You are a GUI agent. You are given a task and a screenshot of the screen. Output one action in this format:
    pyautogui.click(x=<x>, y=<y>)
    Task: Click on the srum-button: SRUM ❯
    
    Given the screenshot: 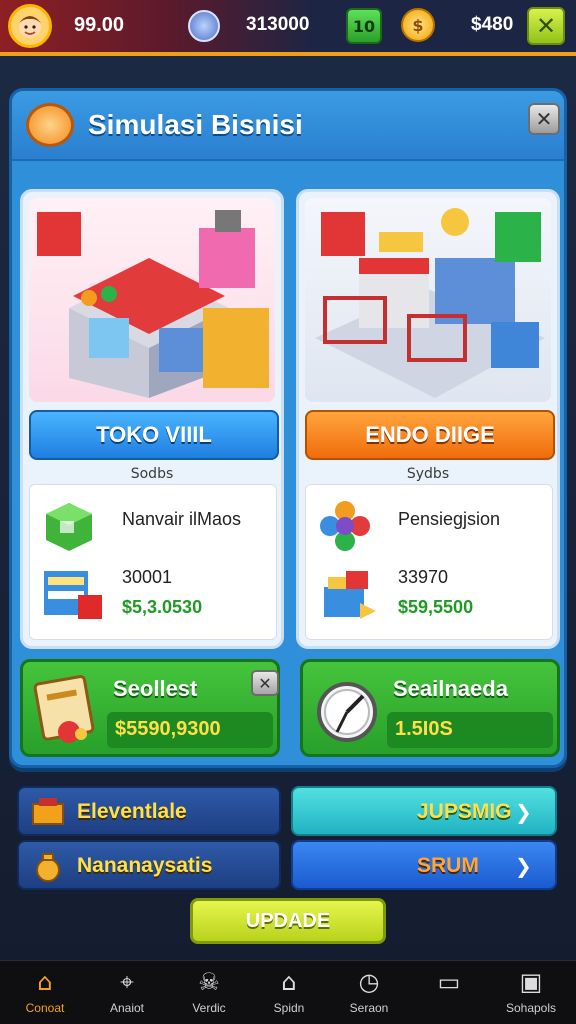 What is the action you would take?
    pyautogui.click(x=424, y=865)
    